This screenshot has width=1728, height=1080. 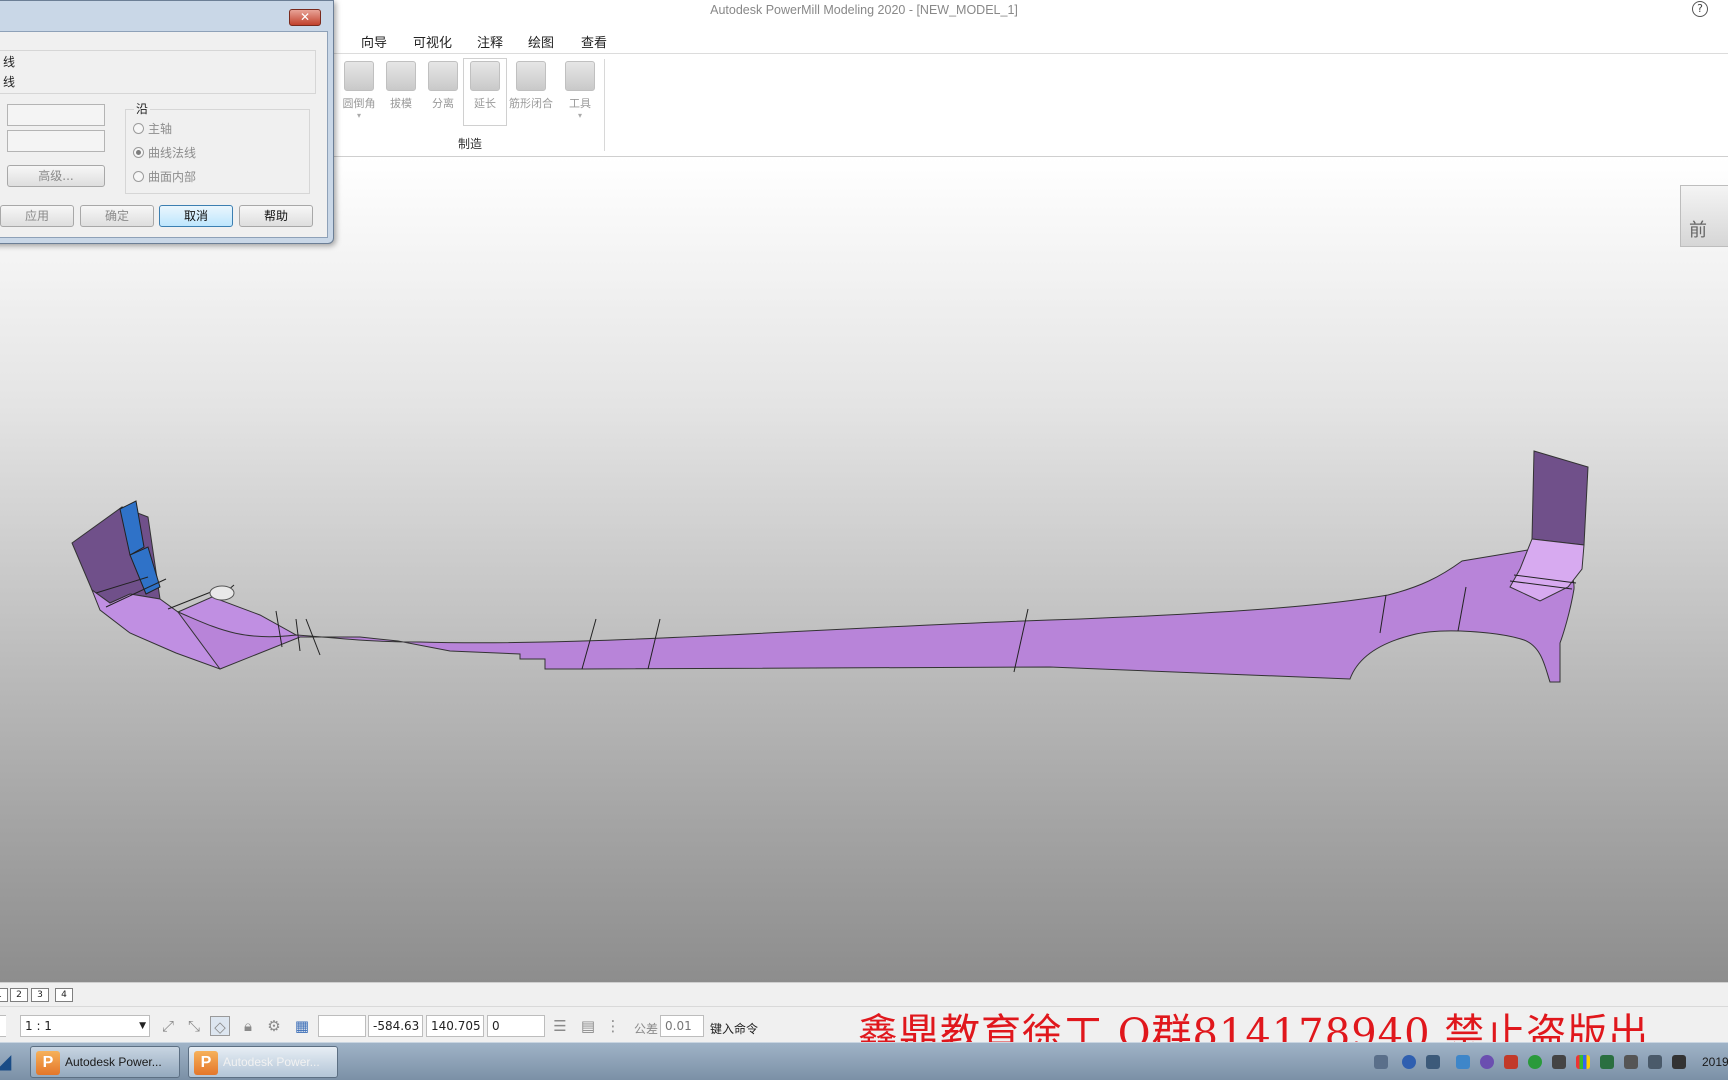 I want to click on tray-keyboard-icon, so click(x=1381, y=1062).